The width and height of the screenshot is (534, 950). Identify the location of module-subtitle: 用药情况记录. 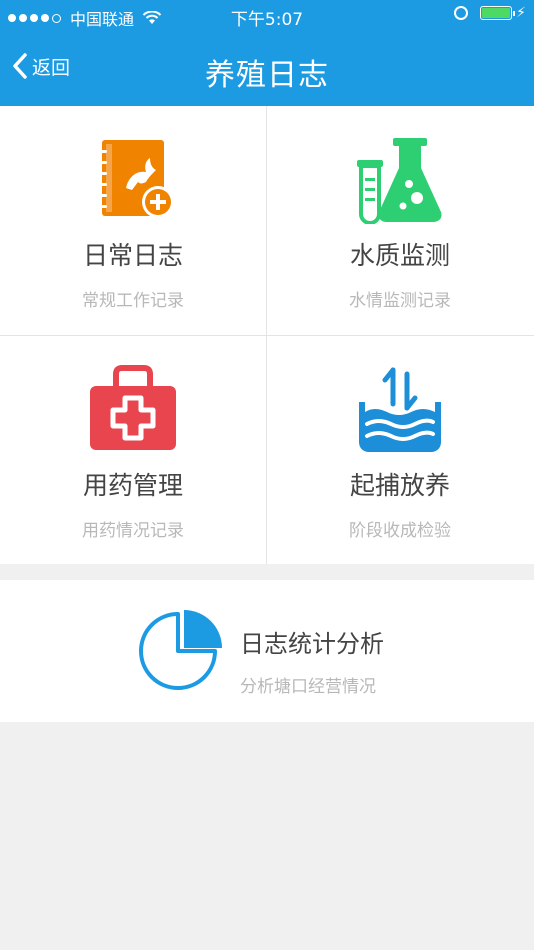
(133, 531).